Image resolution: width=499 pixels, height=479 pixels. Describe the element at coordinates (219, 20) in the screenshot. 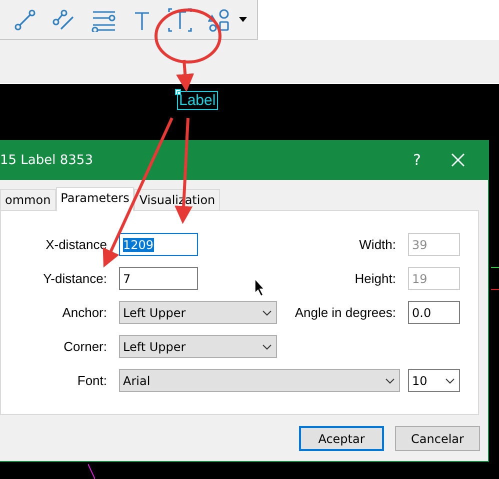

I see `shapes-icon` at that location.